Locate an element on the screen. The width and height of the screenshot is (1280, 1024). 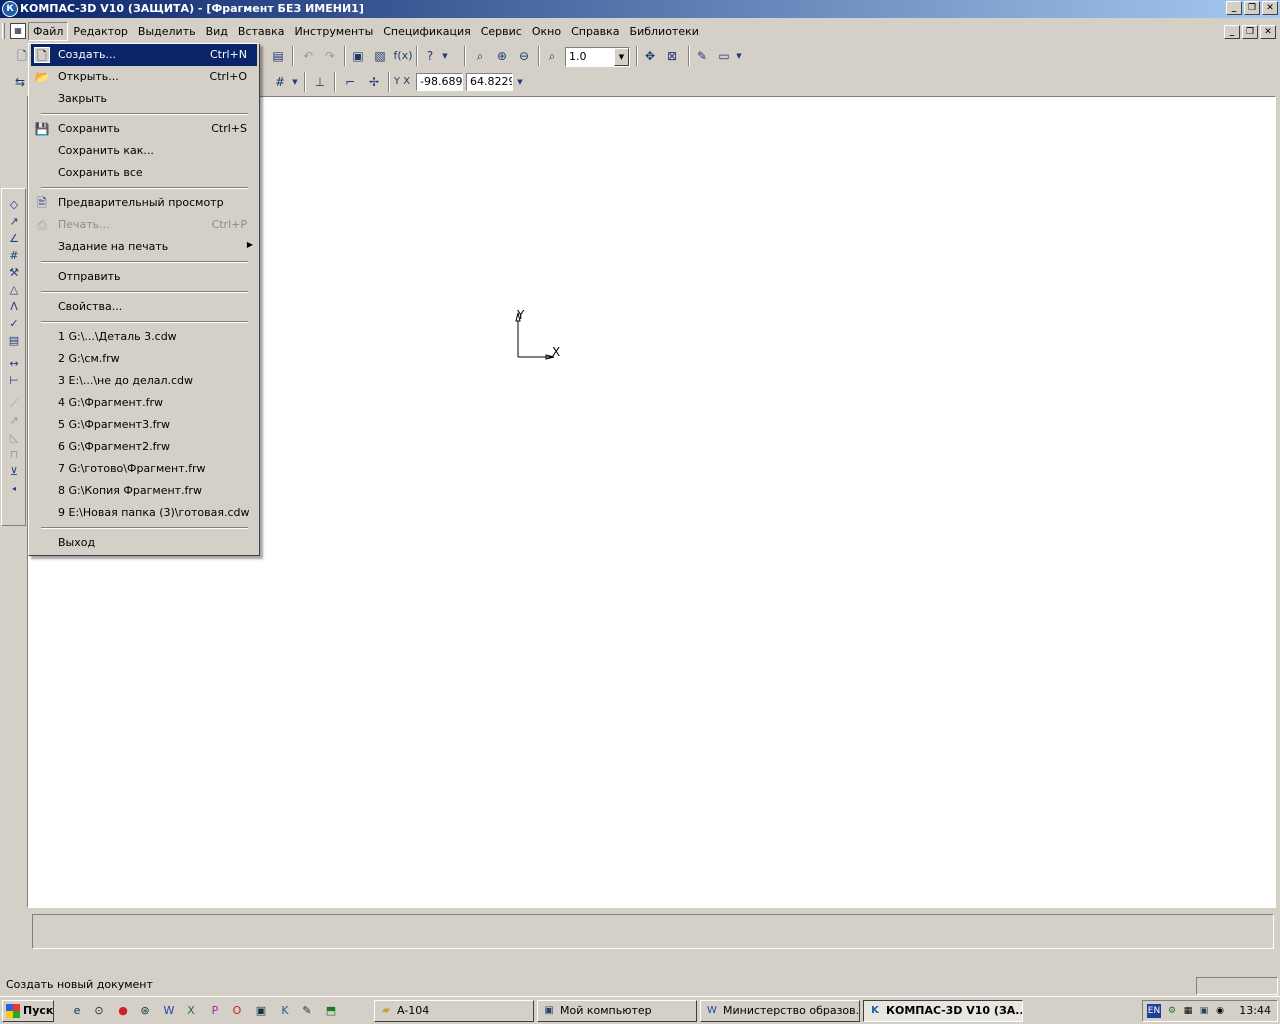
line-icon: ⟋ is located at coordinates (14, 403).